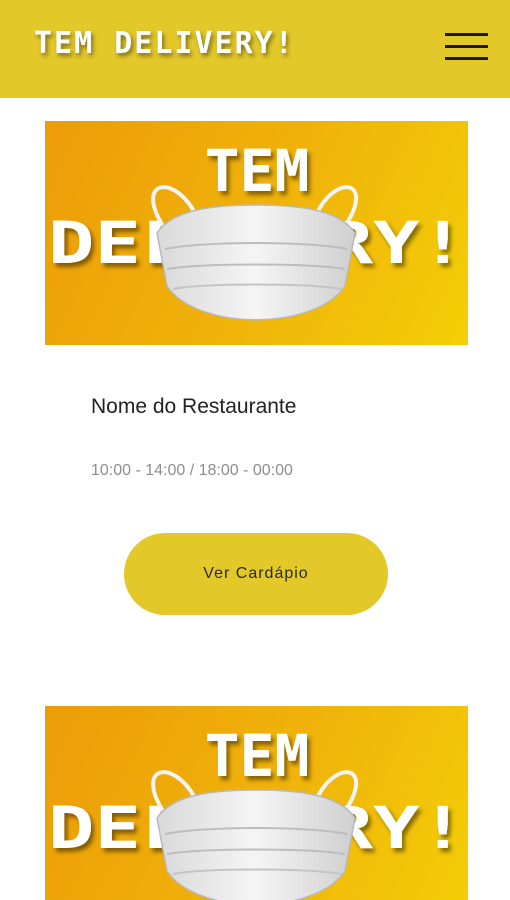  I want to click on menu-bar-middle, so click(466, 46).